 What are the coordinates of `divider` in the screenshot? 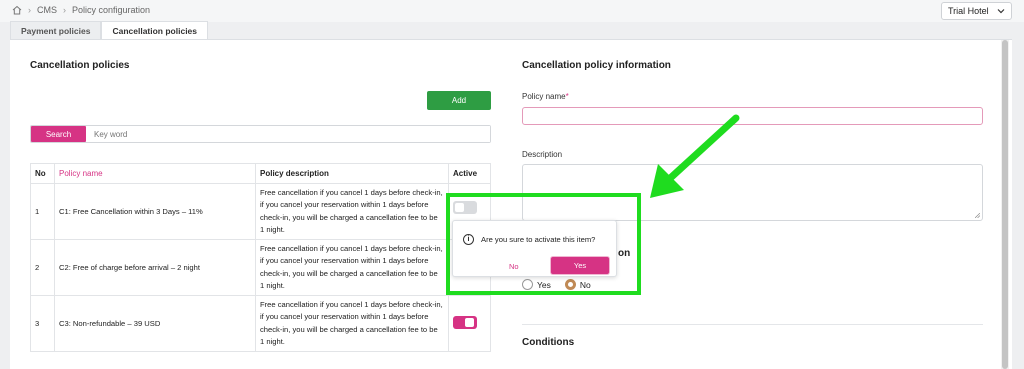 It's located at (752, 324).